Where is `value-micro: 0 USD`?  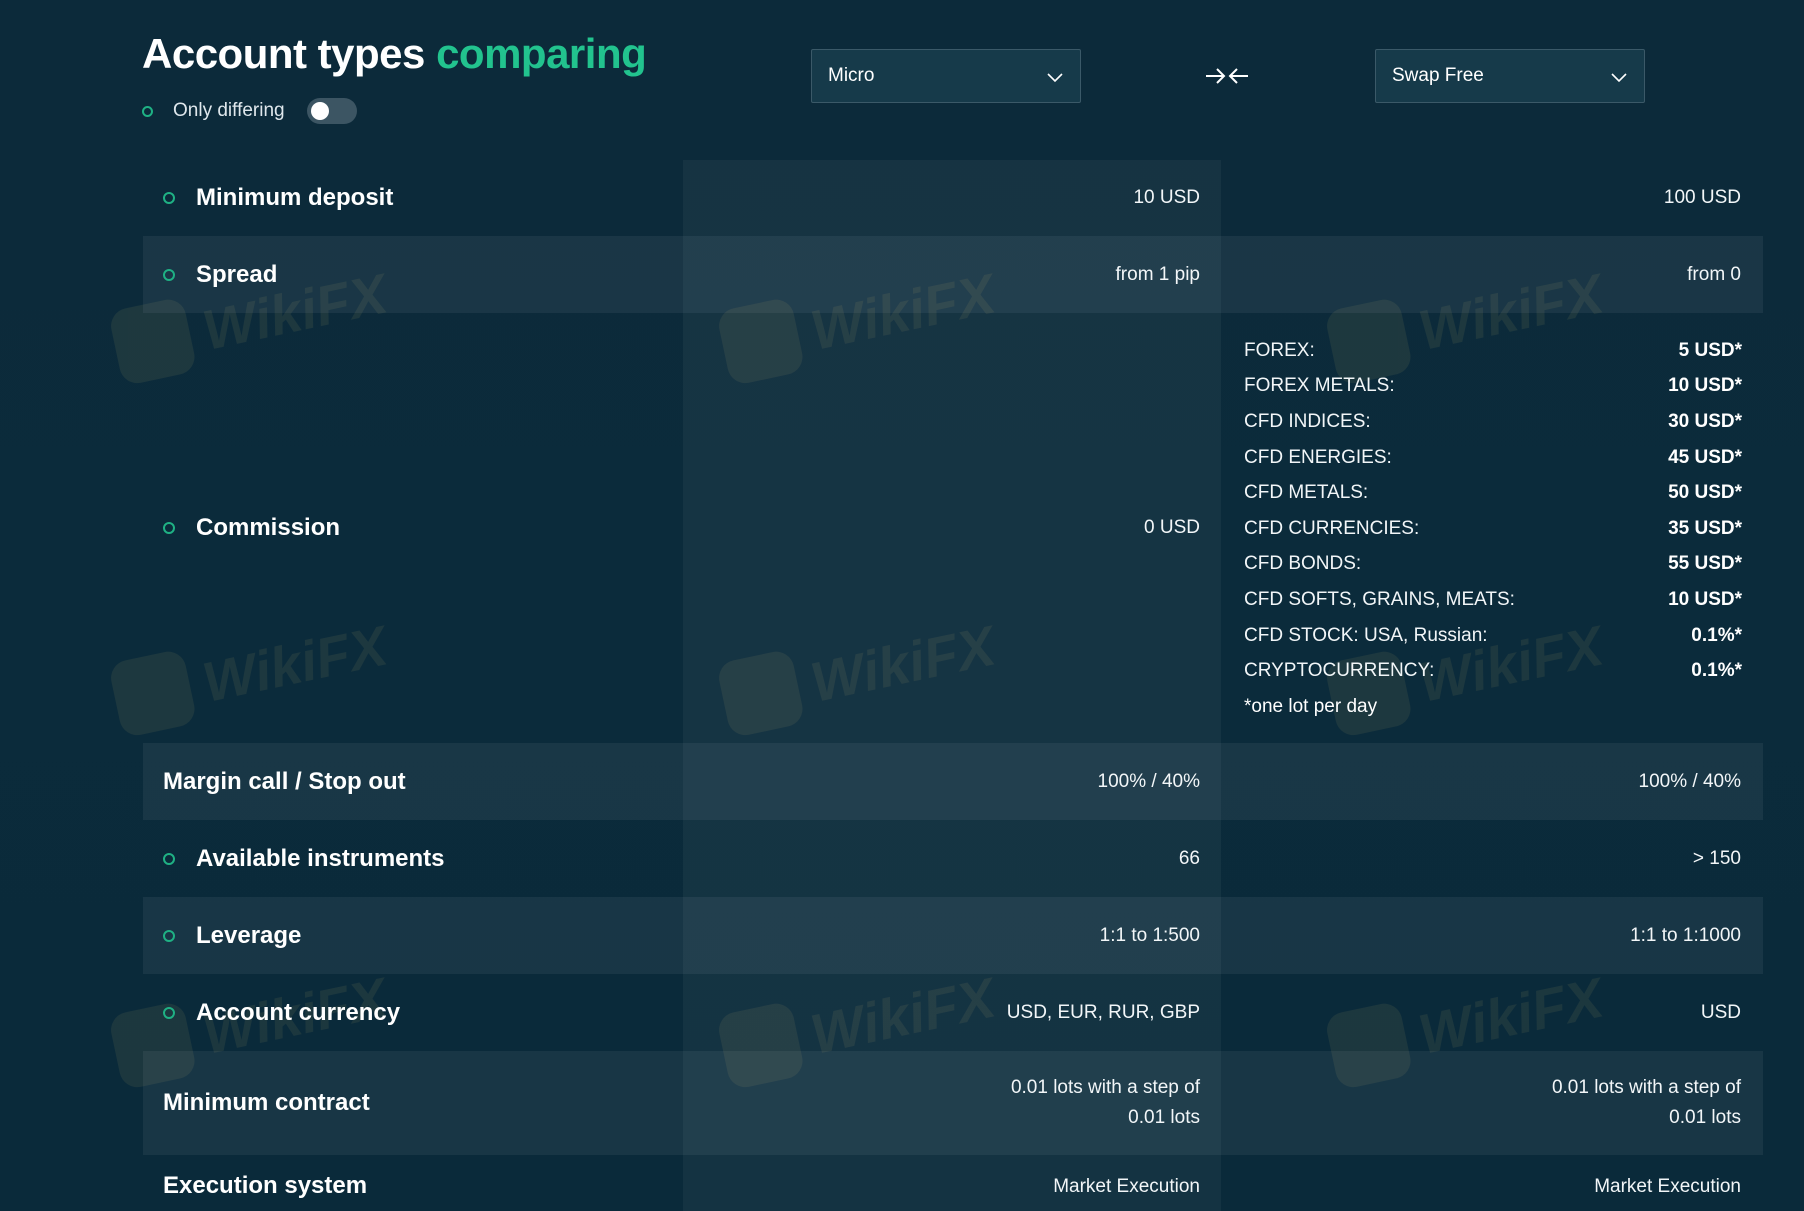 value-micro: 0 USD is located at coordinates (1172, 527).